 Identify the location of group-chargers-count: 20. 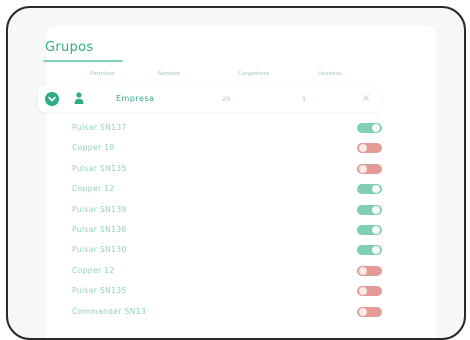
(226, 99).